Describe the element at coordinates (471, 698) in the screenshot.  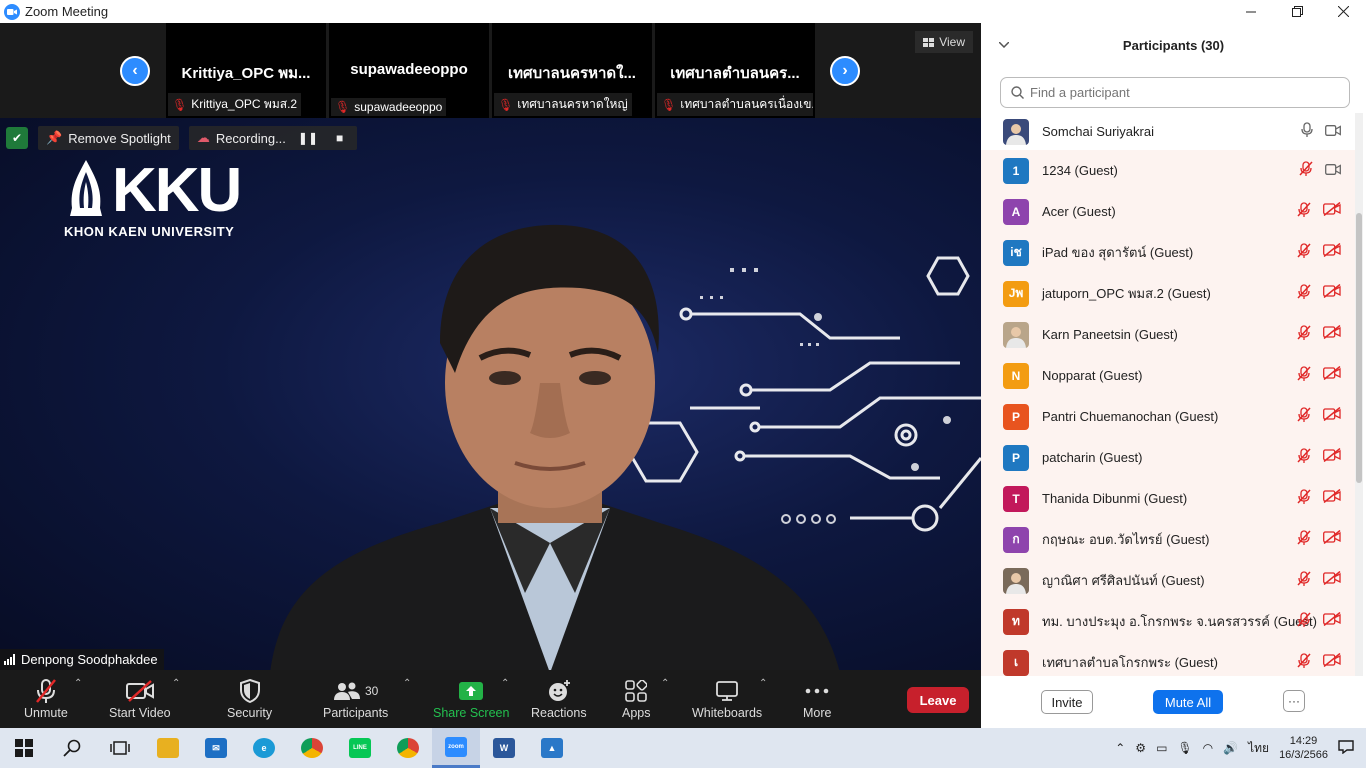
I see `share-screen-button: Share Screen` at that location.